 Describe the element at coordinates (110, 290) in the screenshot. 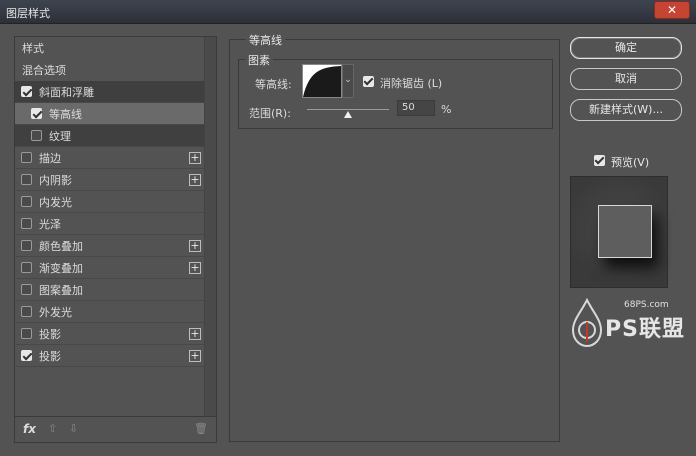

I see `style-item-pattern-overlay: 图案叠加` at that location.